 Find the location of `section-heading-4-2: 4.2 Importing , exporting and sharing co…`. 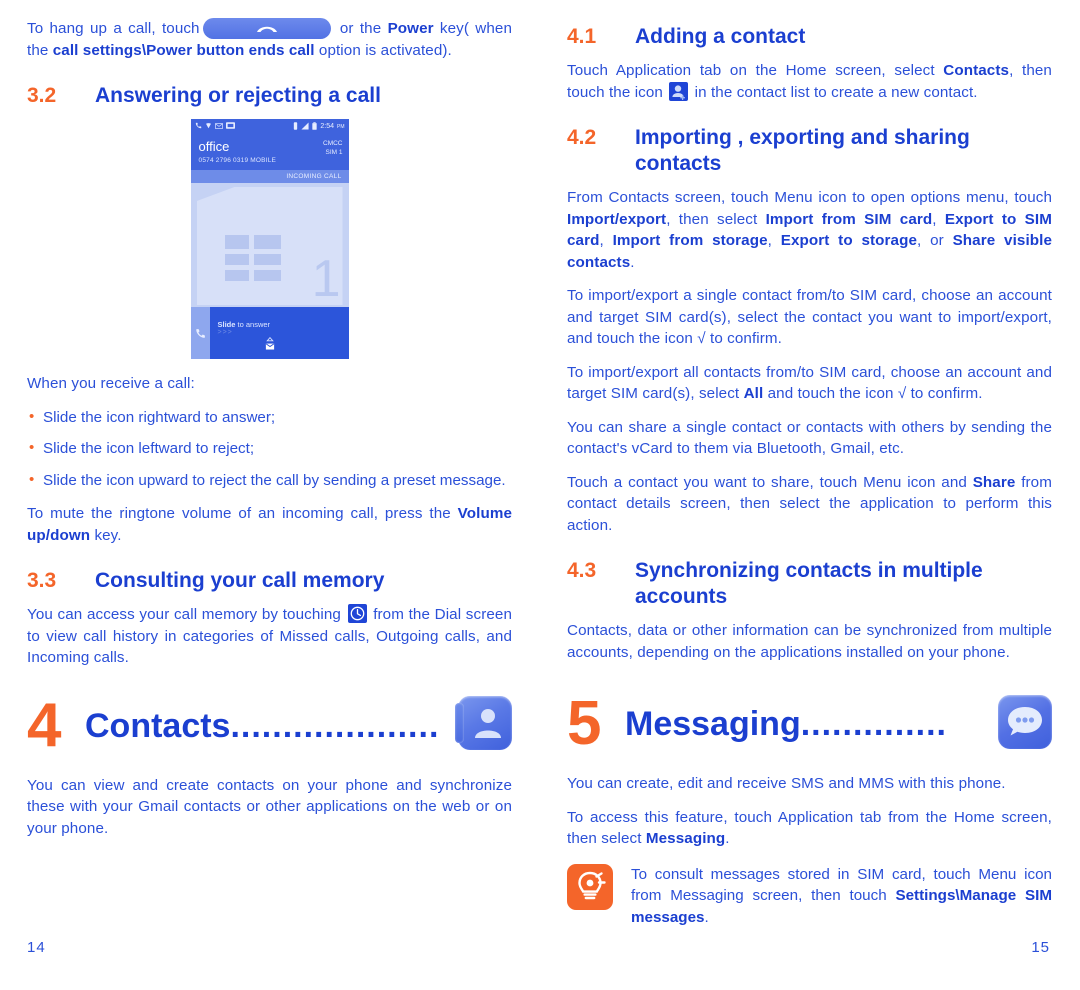

section-heading-4-2: 4.2 Importing , exporting and sharing co… is located at coordinates (809, 151).